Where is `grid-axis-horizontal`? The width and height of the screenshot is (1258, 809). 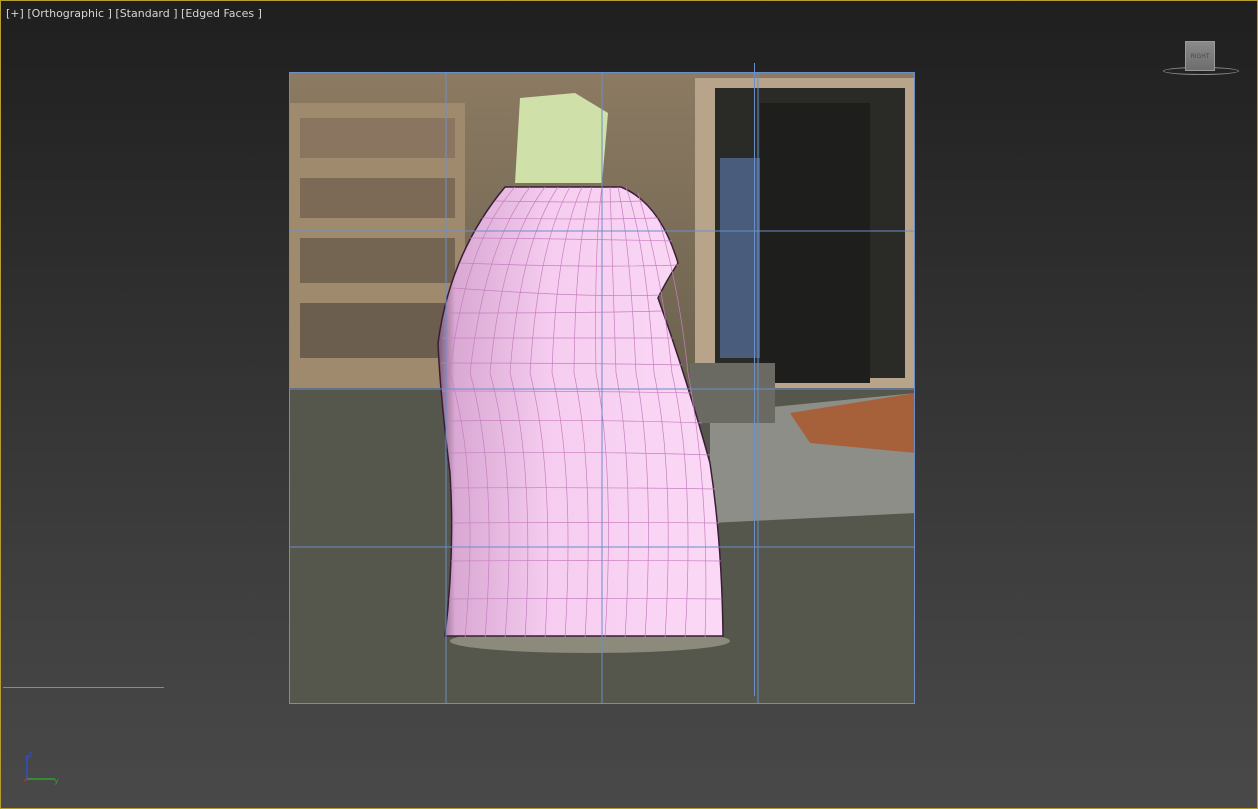 grid-axis-horizontal is located at coordinates (83, 687).